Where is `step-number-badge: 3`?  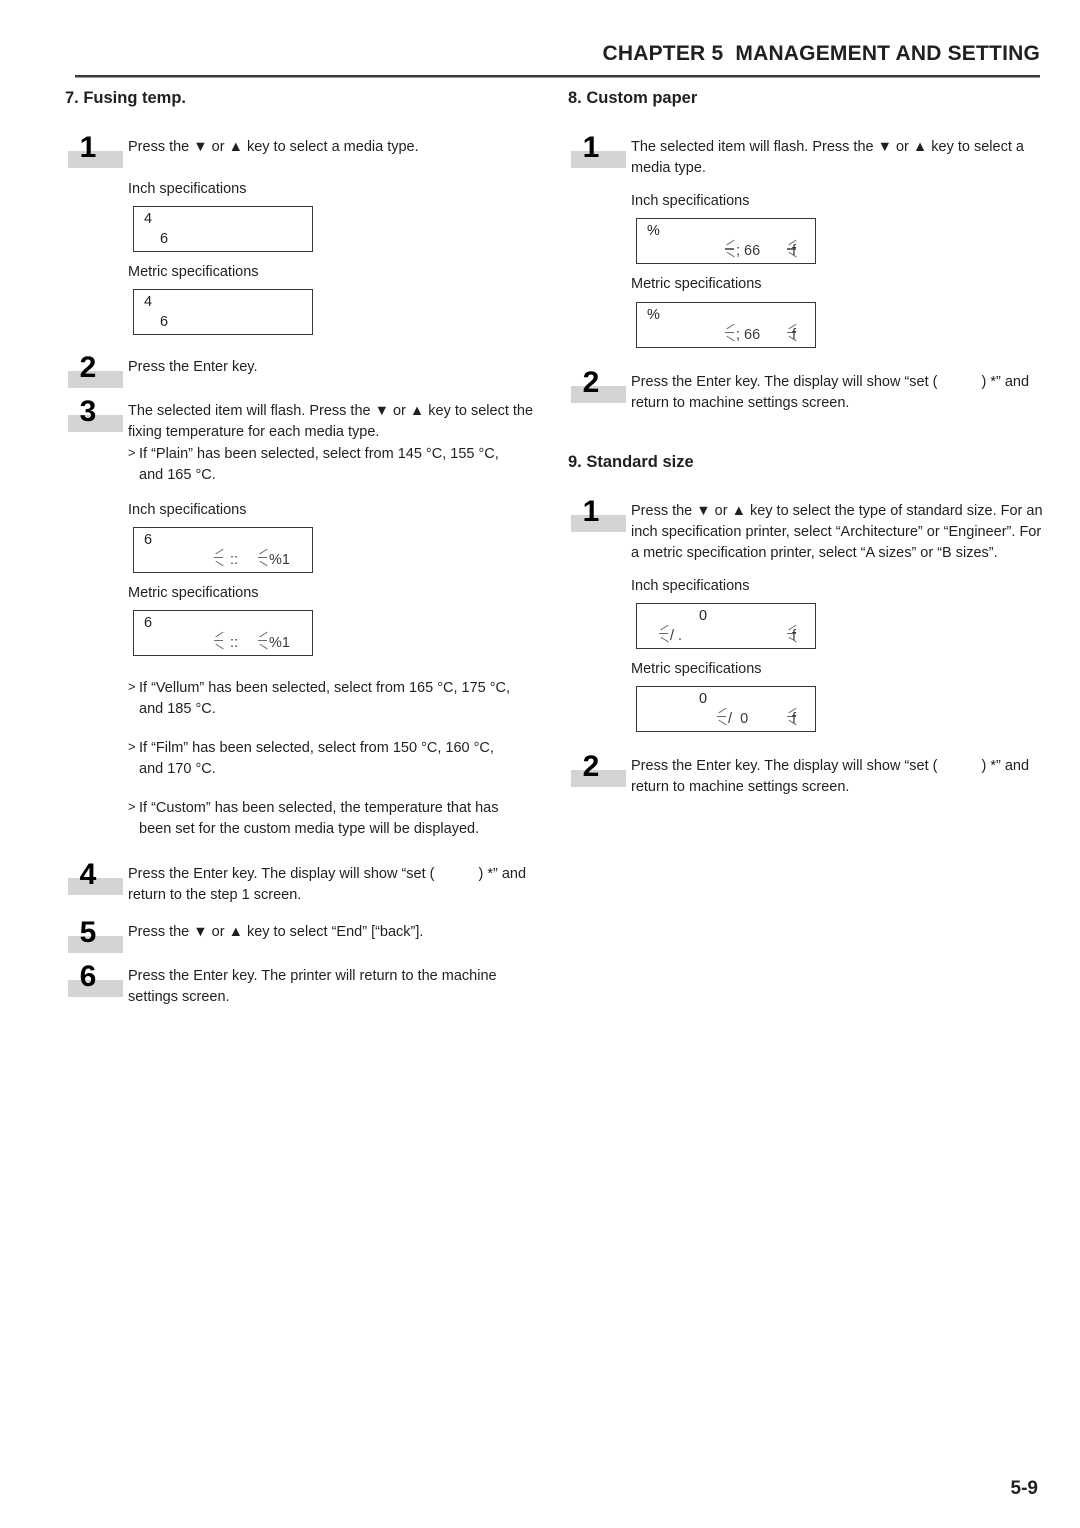
step-number-badge: 3 is located at coordinates (95, 415).